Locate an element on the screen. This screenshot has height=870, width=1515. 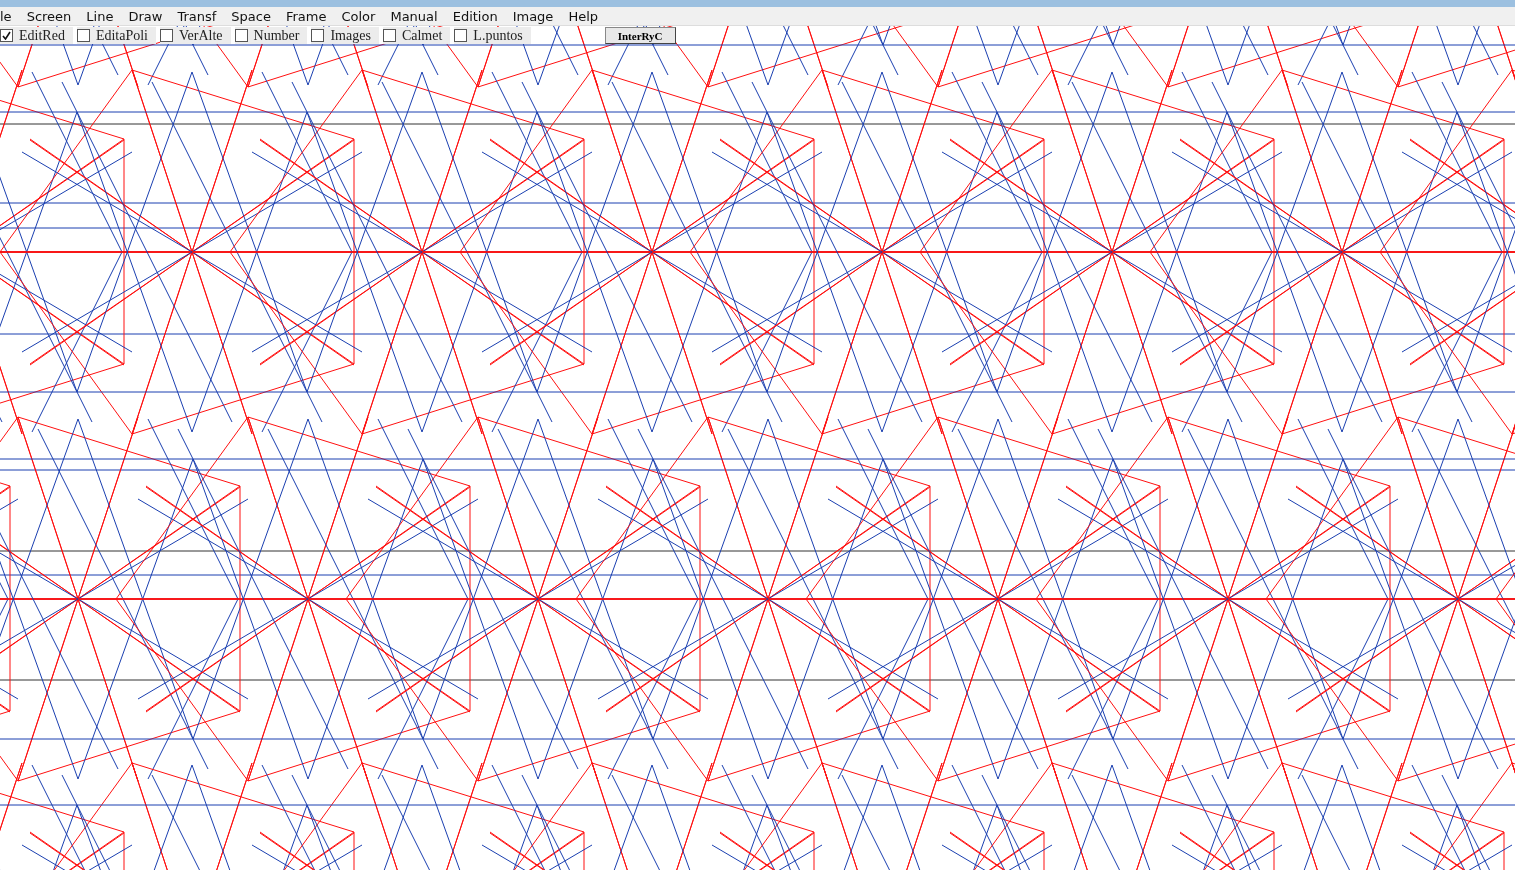
checkbox-option: EditRed is located at coordinates (36, 35).